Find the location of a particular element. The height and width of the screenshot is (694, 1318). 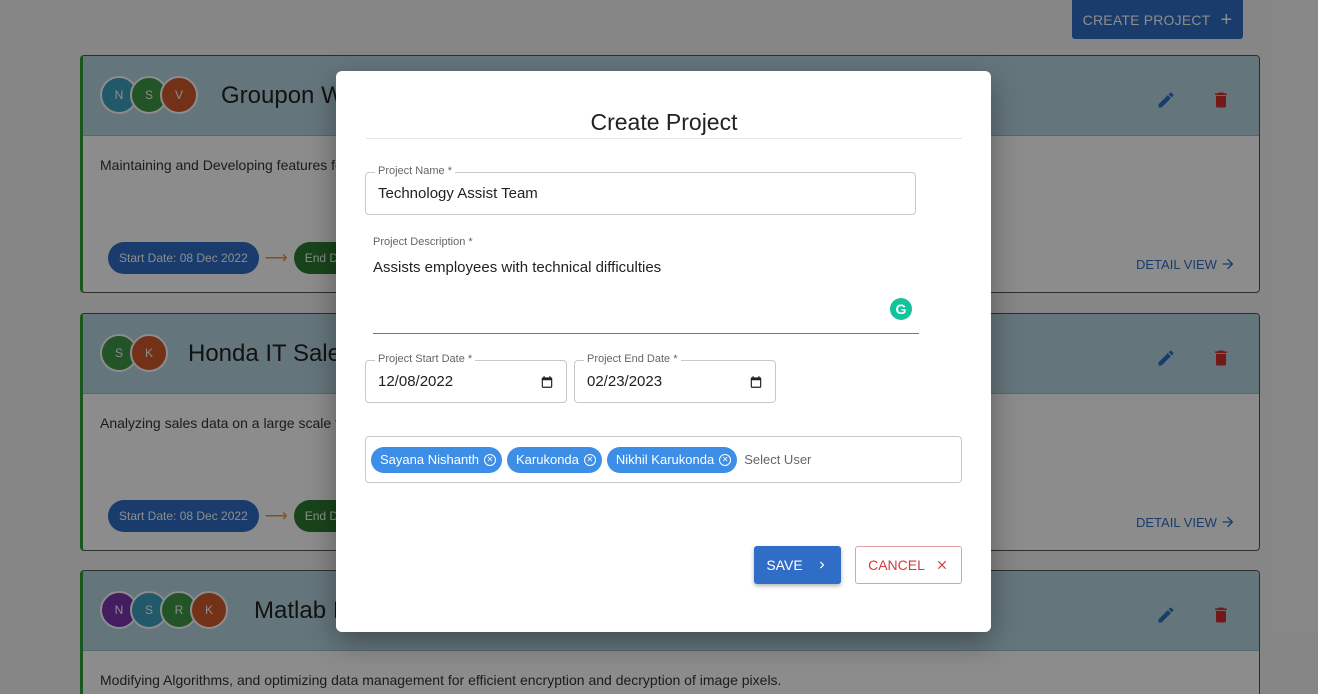

project-name-field: Project Name * is located at coordinates (640, 190).